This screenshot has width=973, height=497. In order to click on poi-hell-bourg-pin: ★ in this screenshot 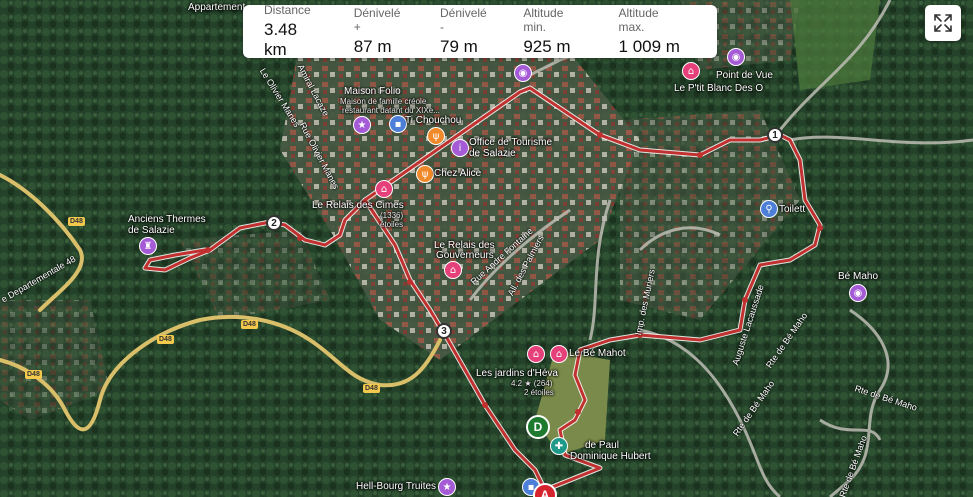, I will do `click(447, 487)`.